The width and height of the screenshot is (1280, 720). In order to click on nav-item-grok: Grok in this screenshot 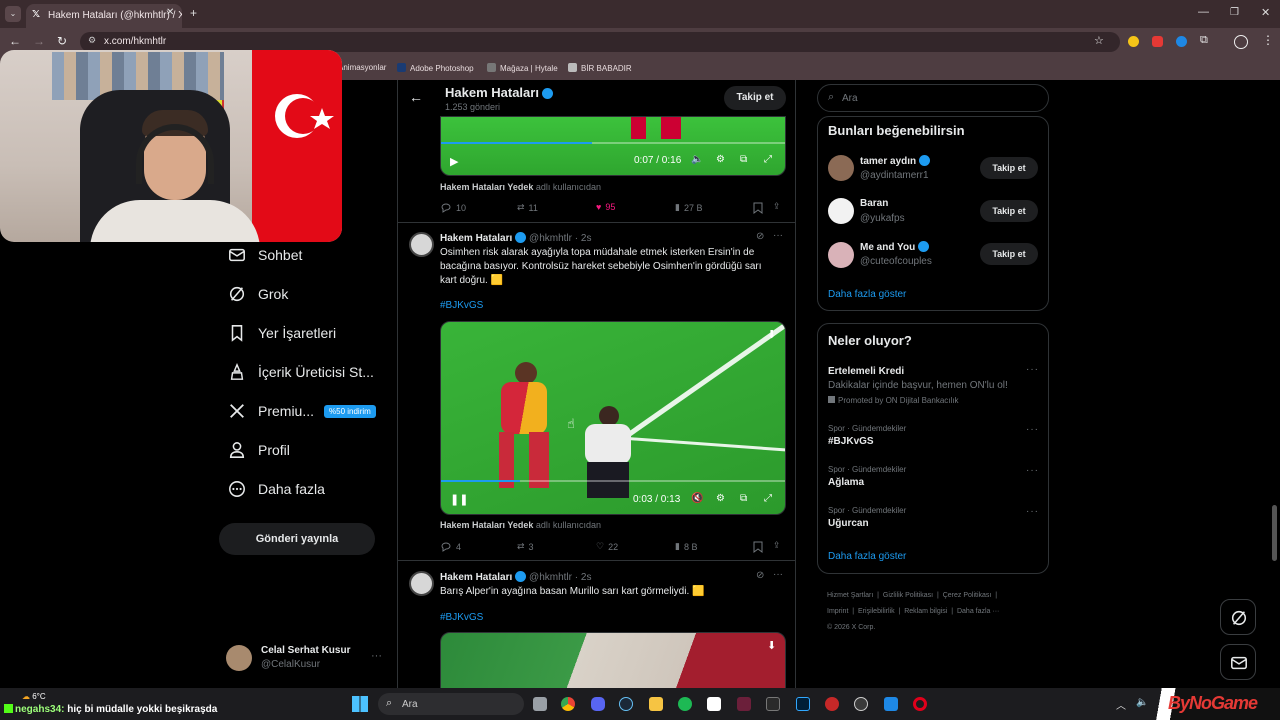, I will do `click(258, 294)`.